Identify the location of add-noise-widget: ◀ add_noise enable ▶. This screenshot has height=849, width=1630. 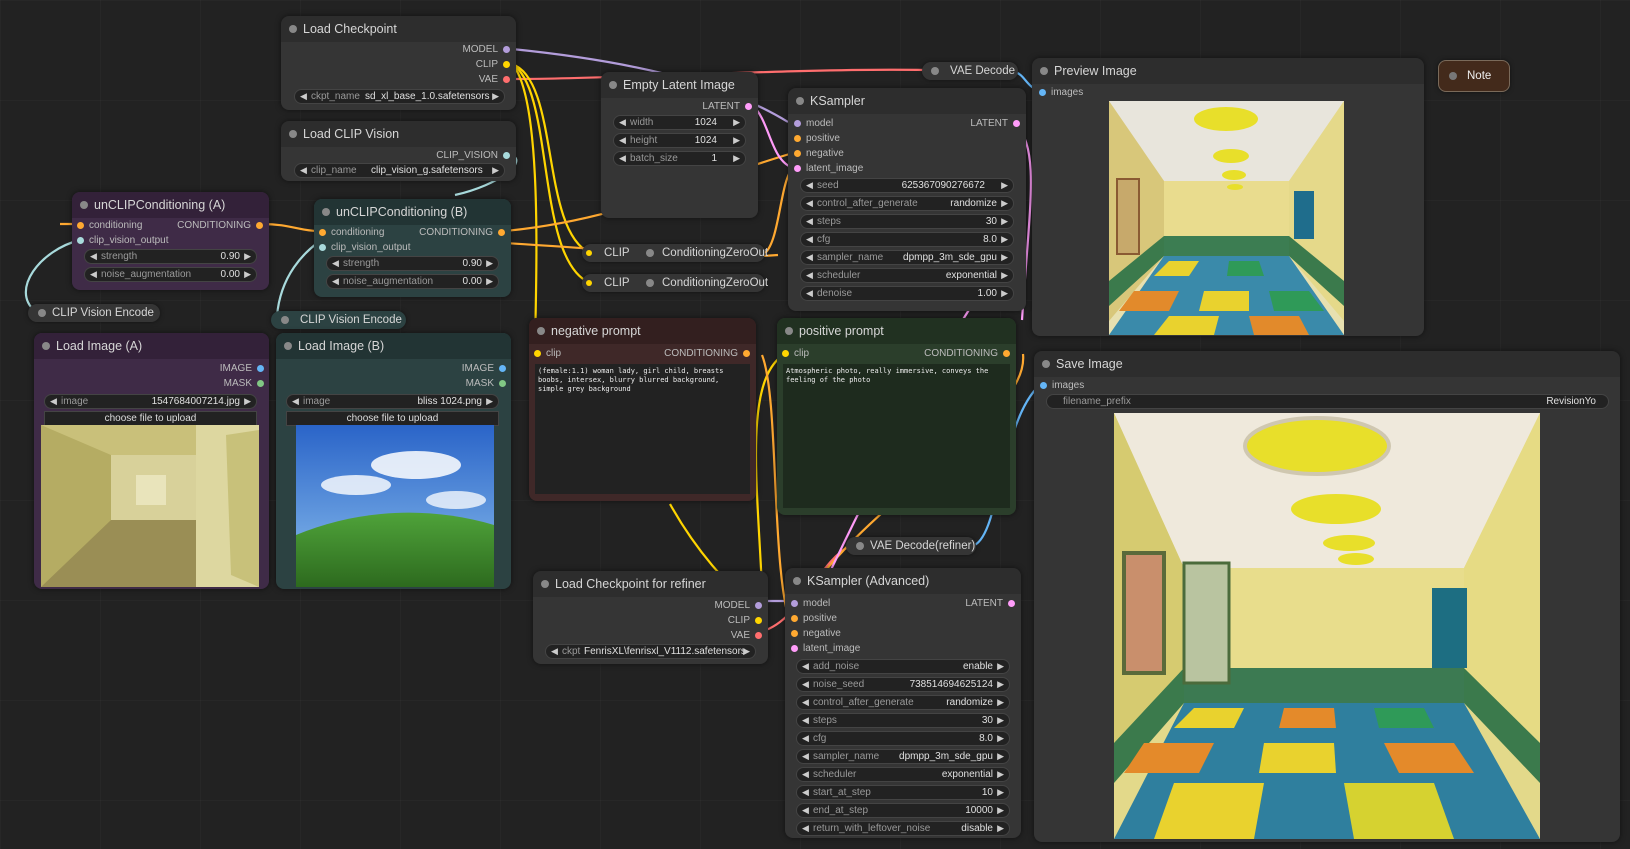
(903, 666).